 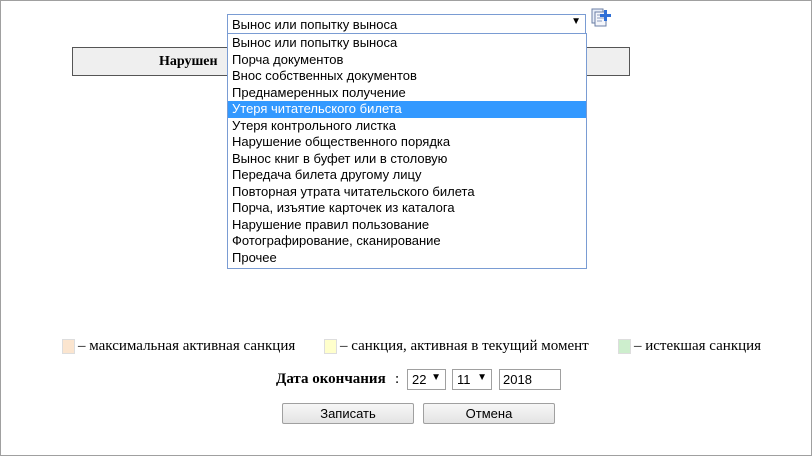 What do you see at coordinates (397, 379) in the screenshot?
I see `end-date-colon: :` at bounding box center [397, 379].